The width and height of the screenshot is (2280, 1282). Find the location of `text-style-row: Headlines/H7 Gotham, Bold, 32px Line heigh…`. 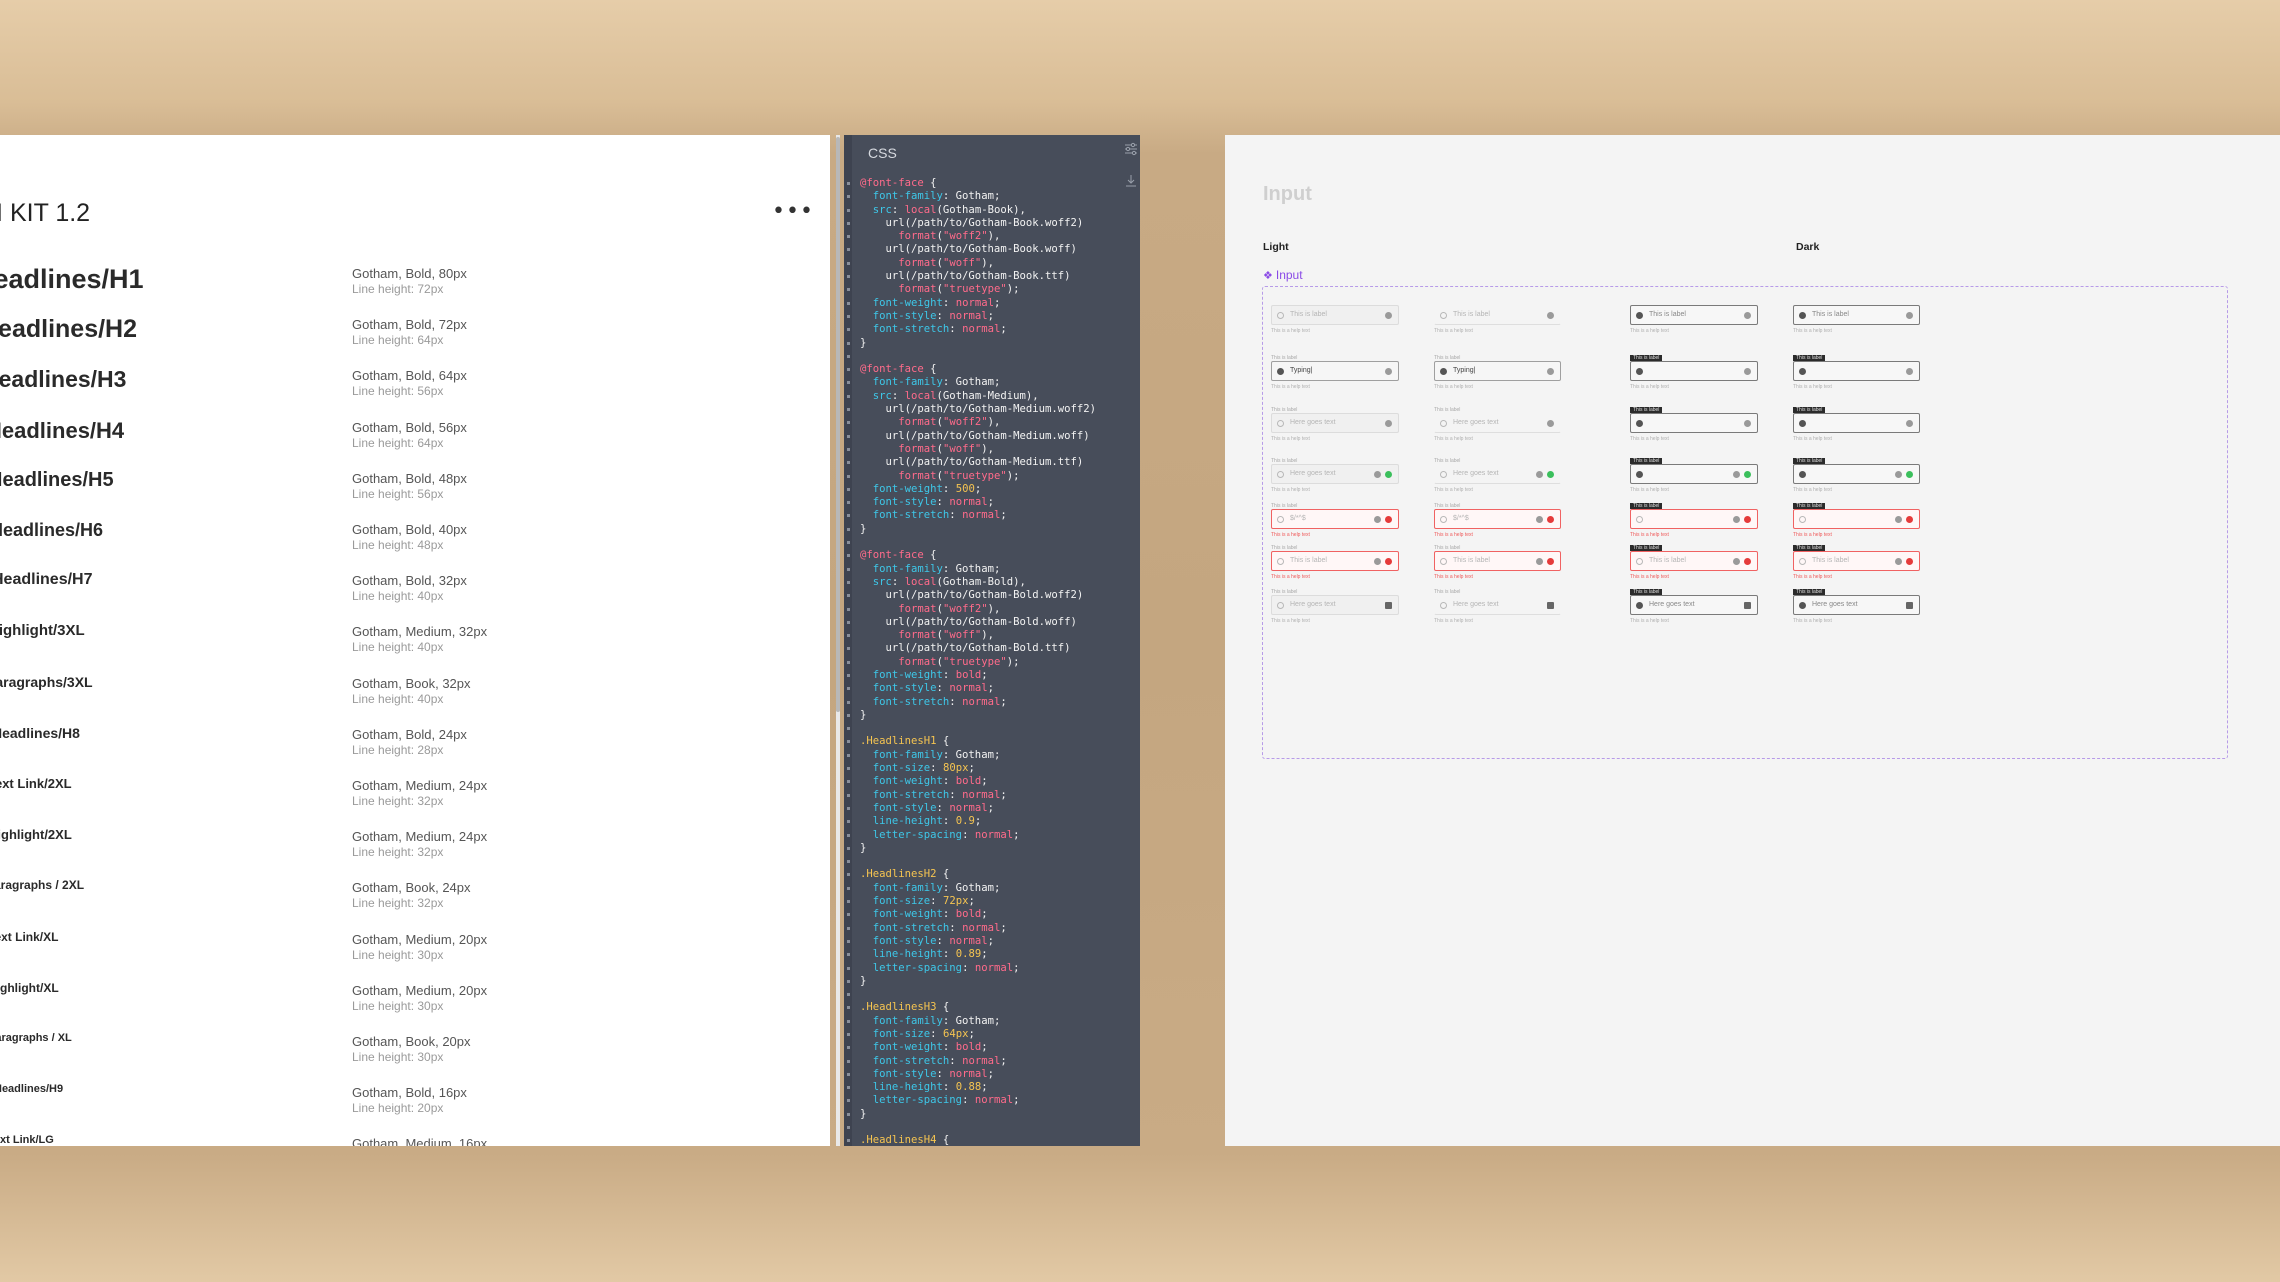

text-style-row: Headlines/H7 Gotham, Bold, 32px Line heigh… is located at coordinates (410, 596).